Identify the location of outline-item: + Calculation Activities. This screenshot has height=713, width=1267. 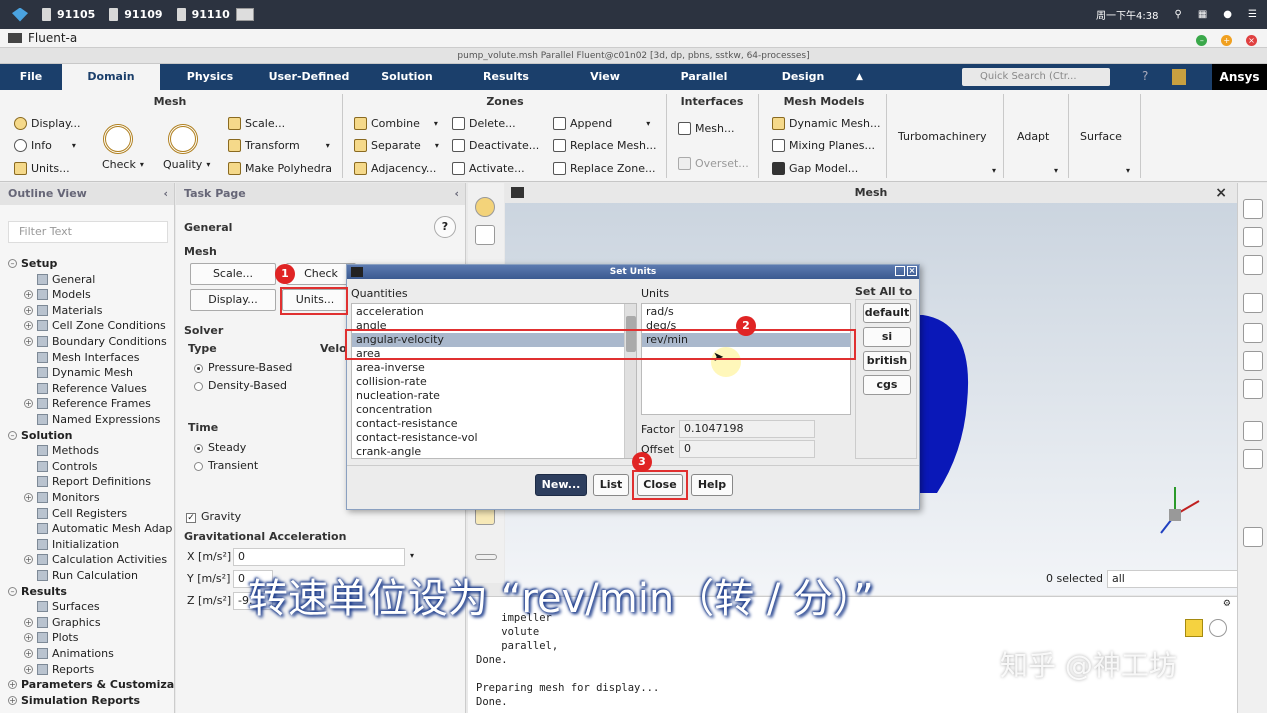
(95, 559).